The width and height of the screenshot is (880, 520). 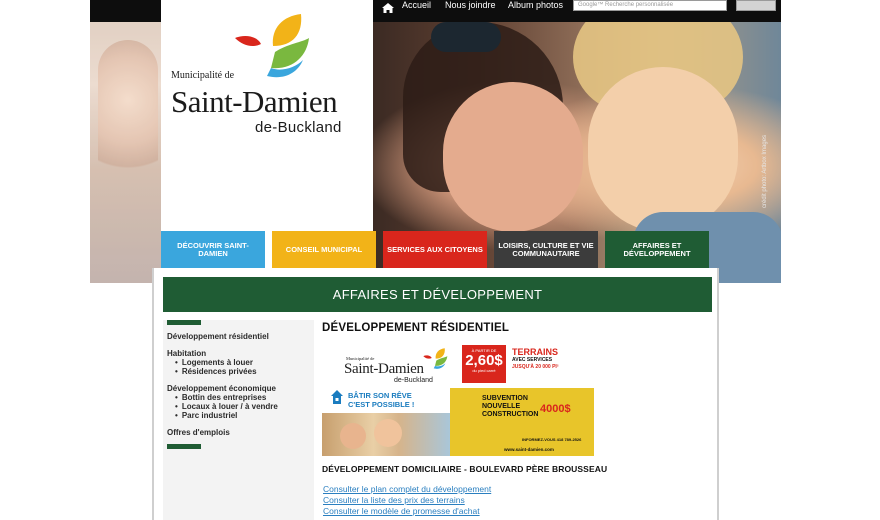 I want to click on logo-subname: de-Buckland, so click(x=298, y=127).